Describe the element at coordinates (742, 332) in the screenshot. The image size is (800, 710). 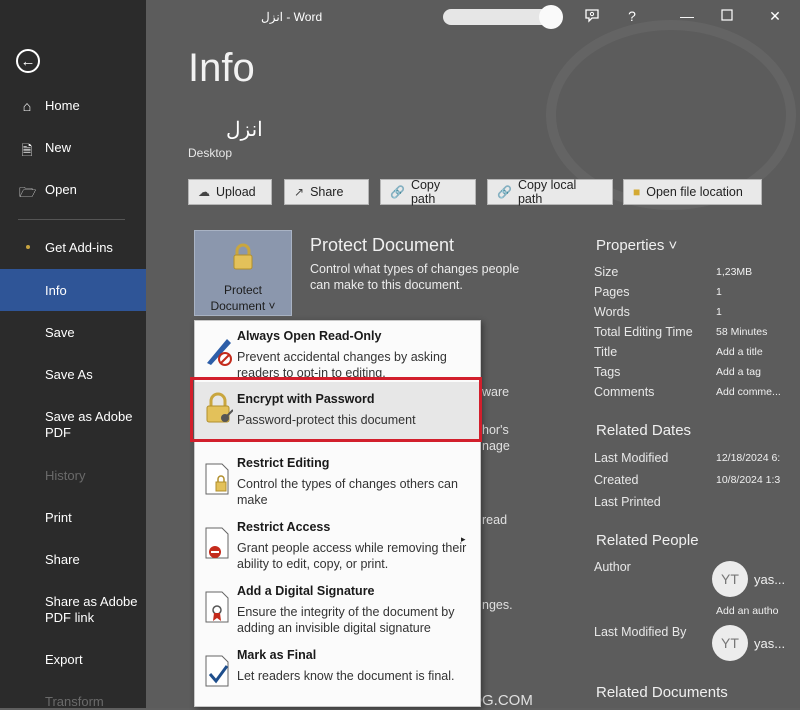
I see `property-value: 58 Minutes` at that location.